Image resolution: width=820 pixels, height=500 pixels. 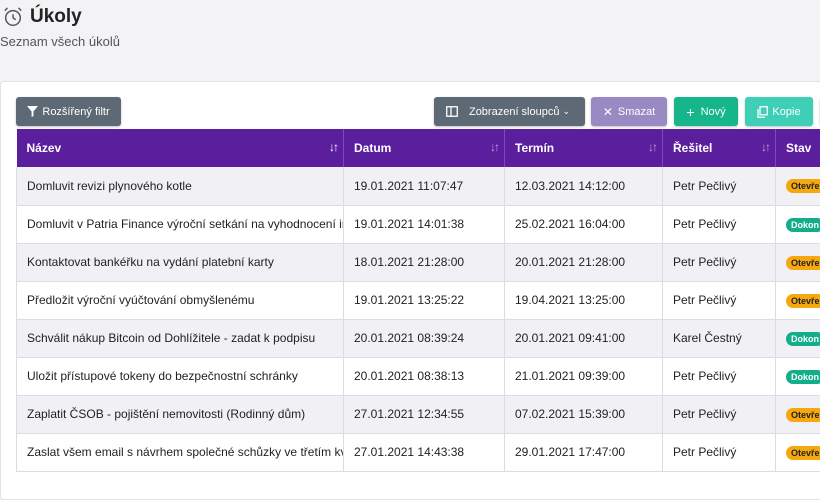 I want to click on cell-name: Domluvit revizi plynového kotle, so click(x=180, y=186).